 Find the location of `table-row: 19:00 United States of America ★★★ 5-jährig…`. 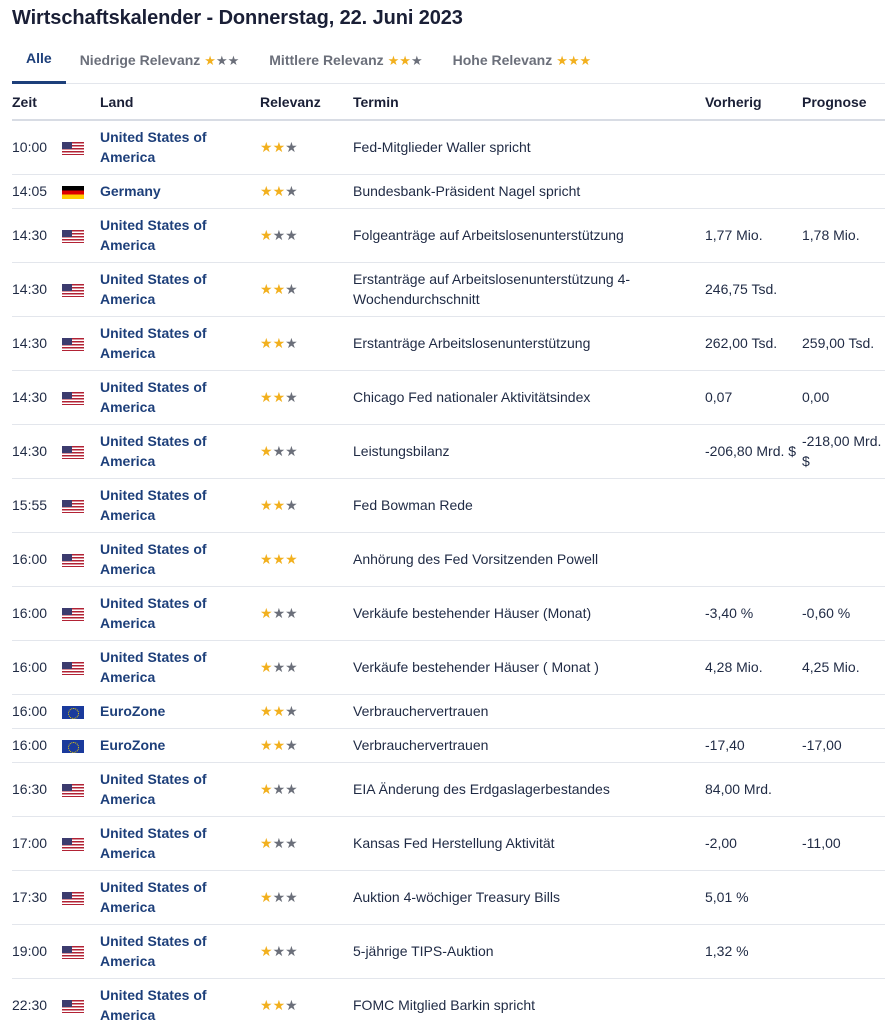

table-row: 19:00 United States of America ★★★ 5-jährig… is located at coordinates (448, 951).